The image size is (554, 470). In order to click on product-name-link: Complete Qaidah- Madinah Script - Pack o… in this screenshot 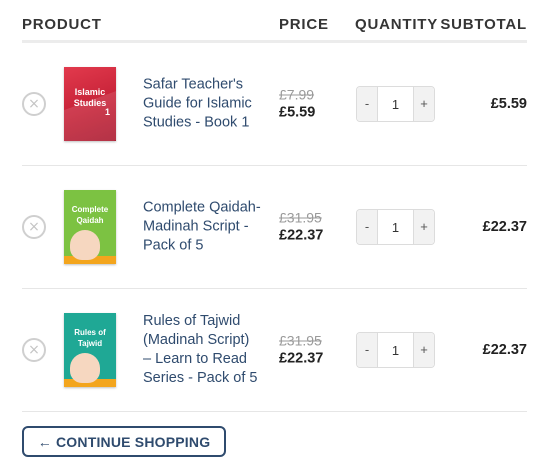, I will do `click(202, 227)`.